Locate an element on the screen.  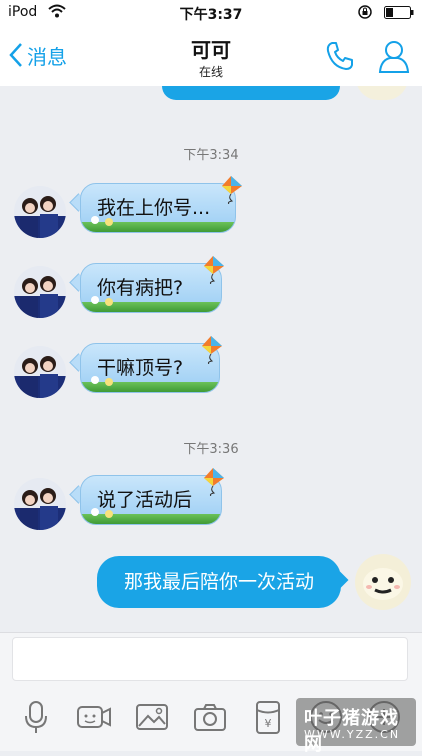
chat-header: 消息 可可 在线 is located at coordinates (211, 56).